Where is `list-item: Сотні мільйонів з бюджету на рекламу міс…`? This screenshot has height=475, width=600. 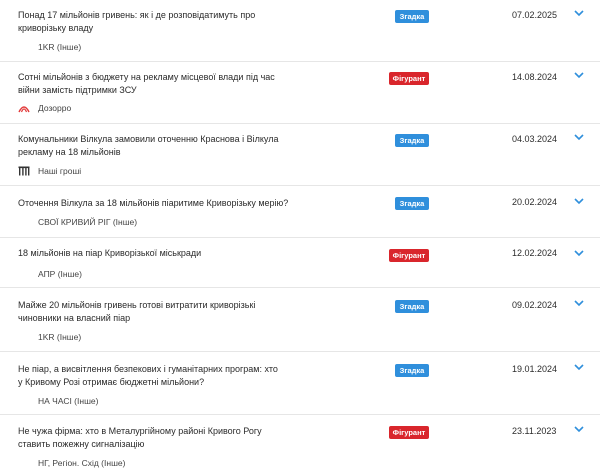
list-item: Сотні мільйонів з бюджету на рекламу міс… is located at coordinates (300, 93).